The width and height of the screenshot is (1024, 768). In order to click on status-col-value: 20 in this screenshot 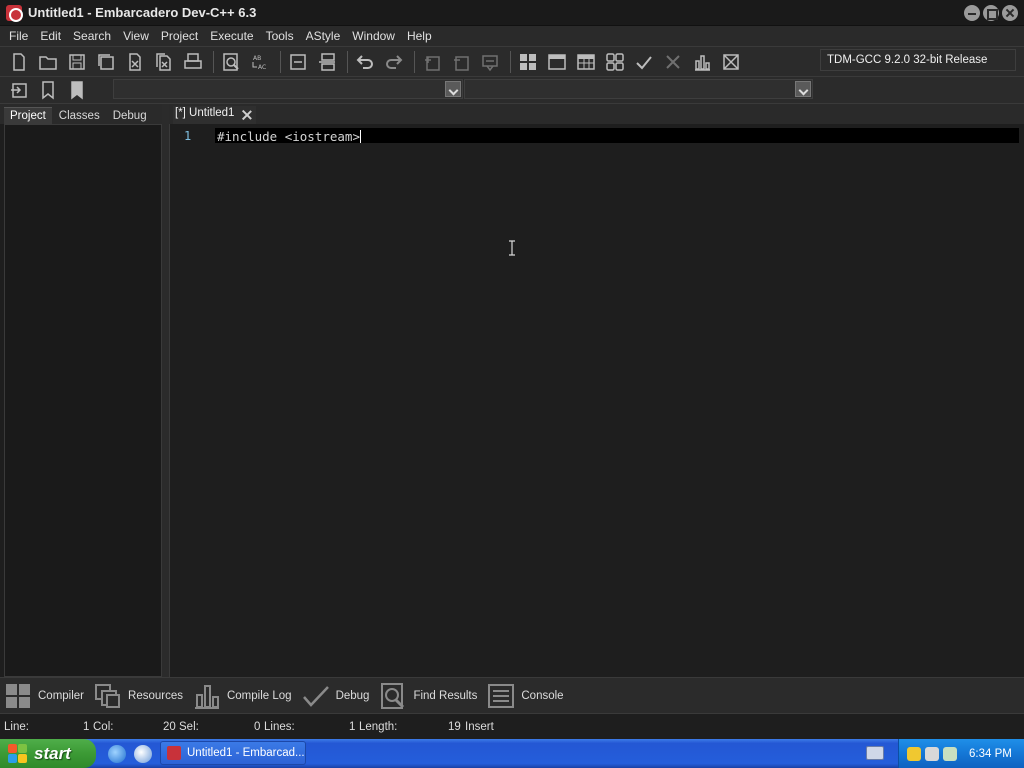, I will do `click(169, 727)`.